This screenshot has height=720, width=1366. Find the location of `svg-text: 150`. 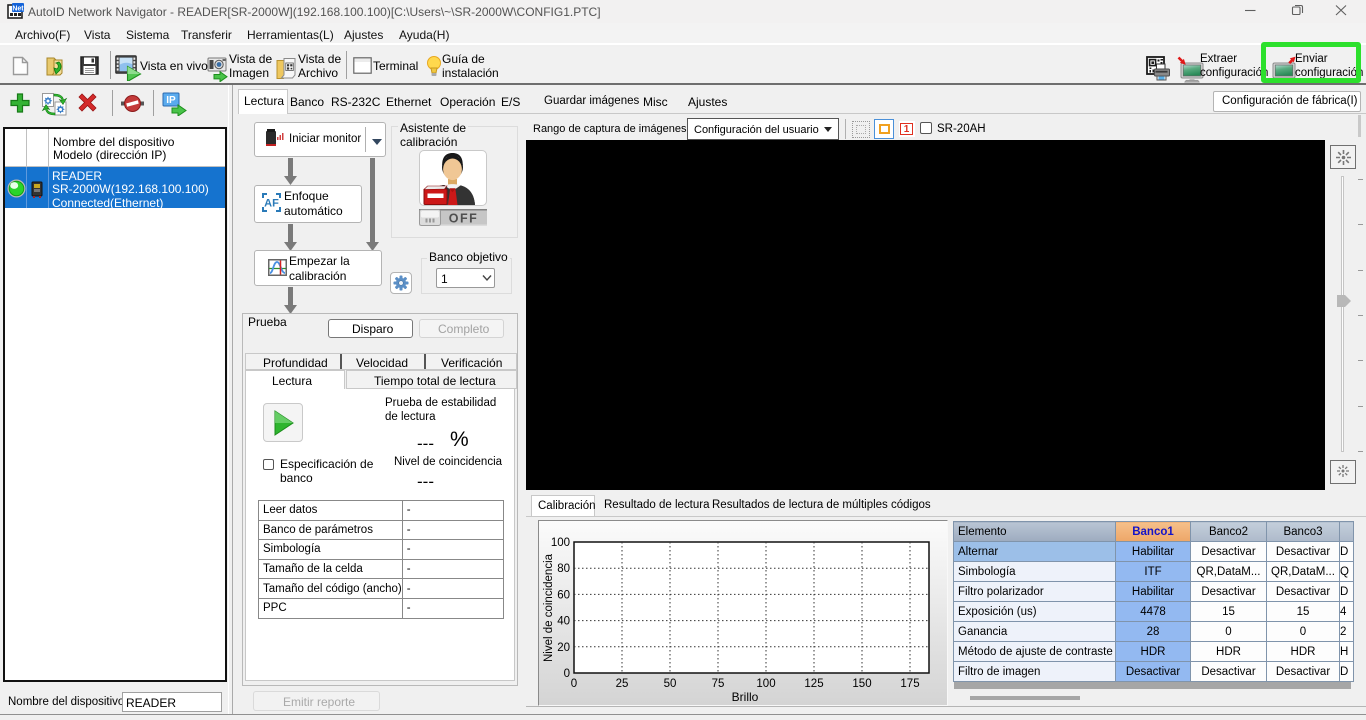

svg-text: 150 is located at coordinates (861, 684).